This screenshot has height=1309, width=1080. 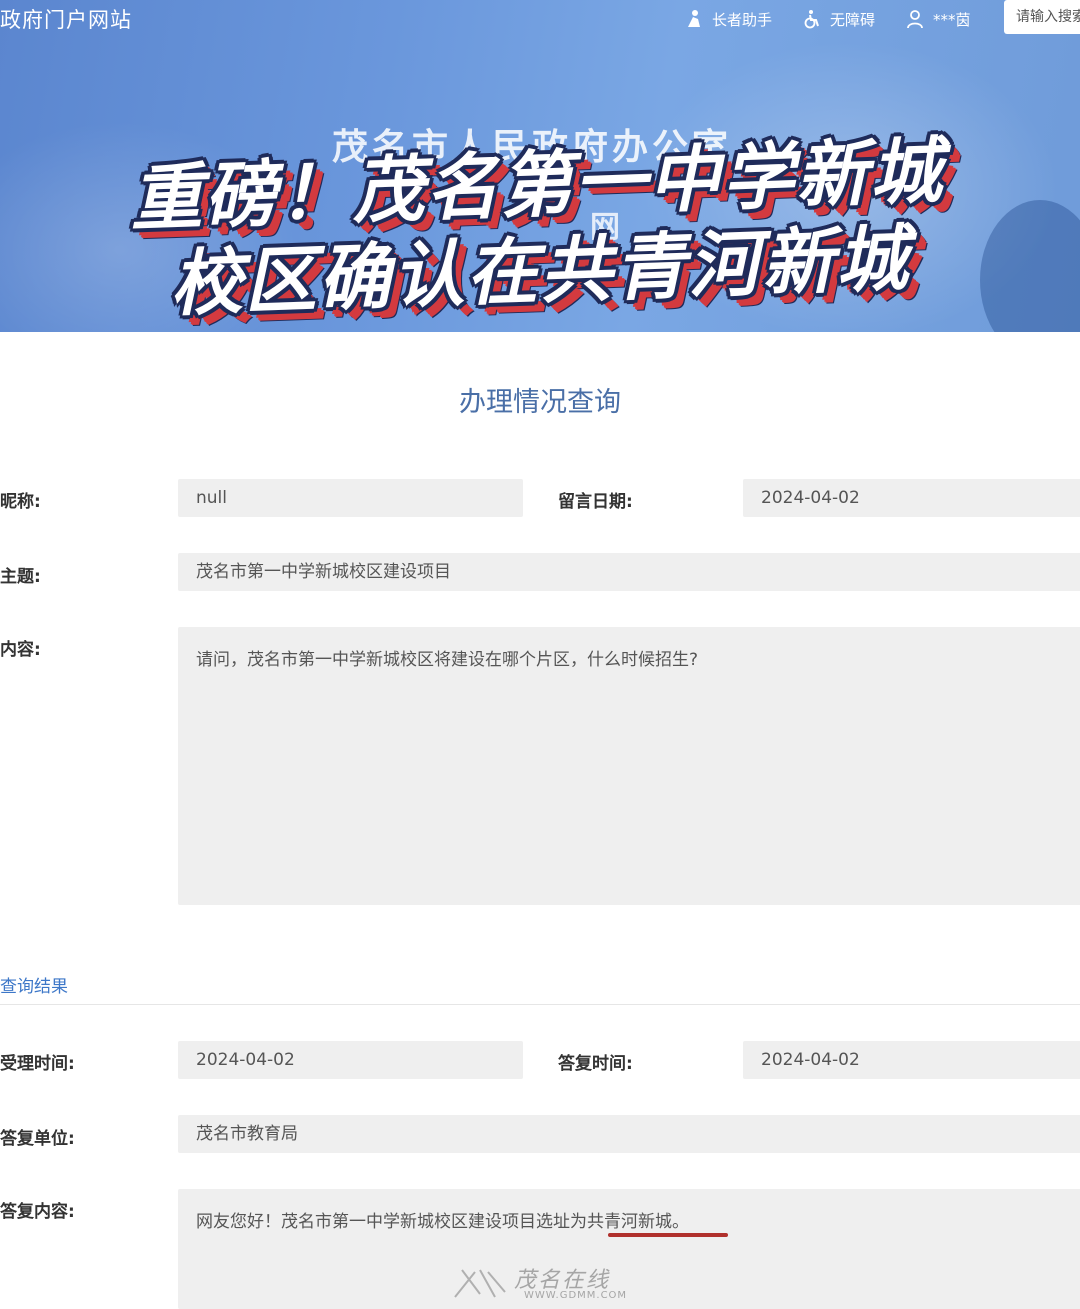 What do you see at coordinates (350, 1060) in the screenshot?
I see `accept-time-field: 2024-04-02` at bounding box center [350, 1060].